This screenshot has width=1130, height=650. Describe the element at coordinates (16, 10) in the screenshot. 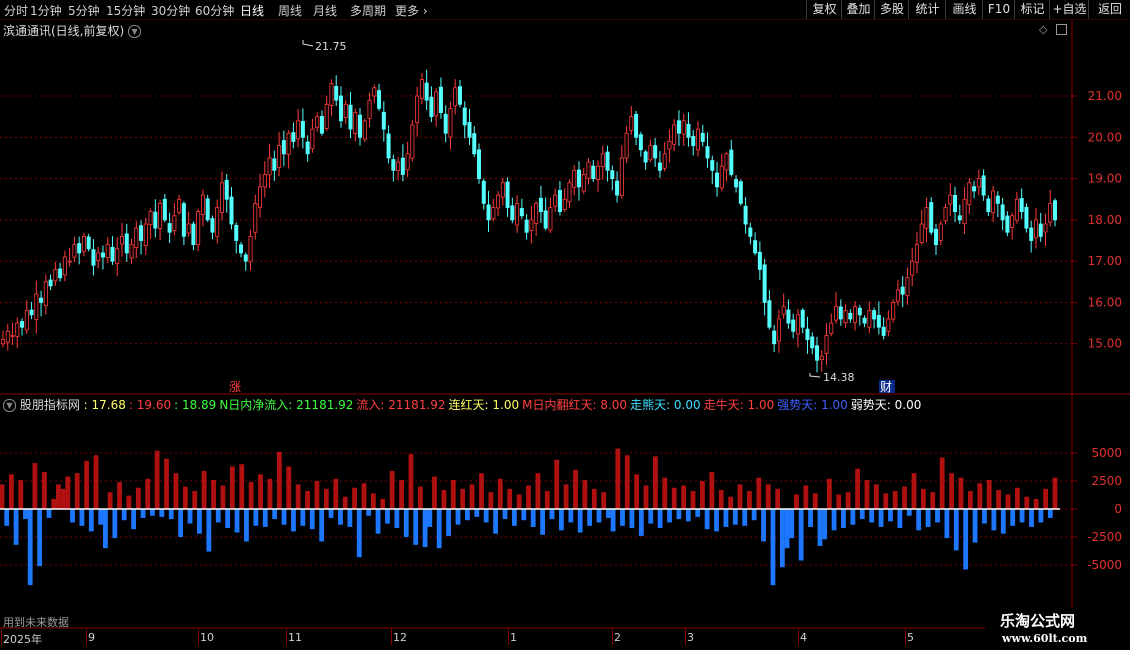

I see `period-tab-0: 分时` at that location.